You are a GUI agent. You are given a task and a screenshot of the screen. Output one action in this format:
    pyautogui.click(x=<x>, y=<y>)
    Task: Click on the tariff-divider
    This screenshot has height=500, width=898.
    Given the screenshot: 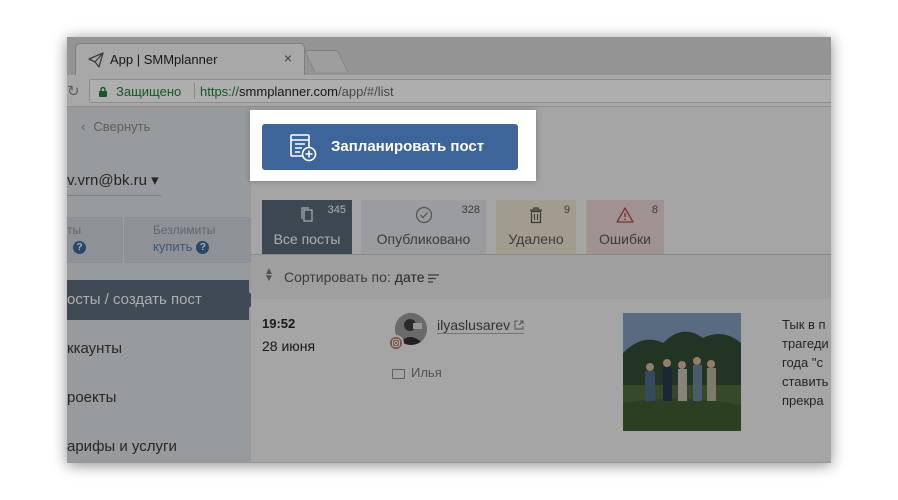 What is the action you would take?
    pyautogui.click(x=123, y=240)
    